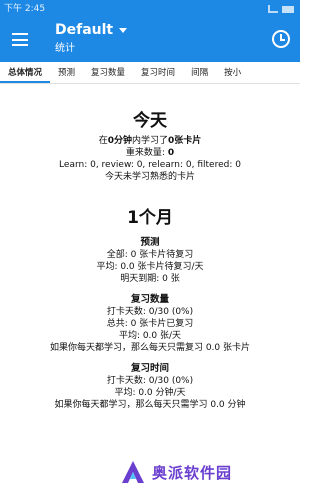  Describe the element at coordinates (232, 72) in the screenshot. I see `tab-hourly: 按小` at that location.